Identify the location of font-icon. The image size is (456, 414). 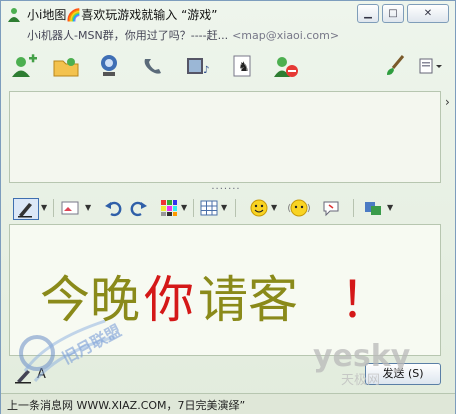
(25, 210).